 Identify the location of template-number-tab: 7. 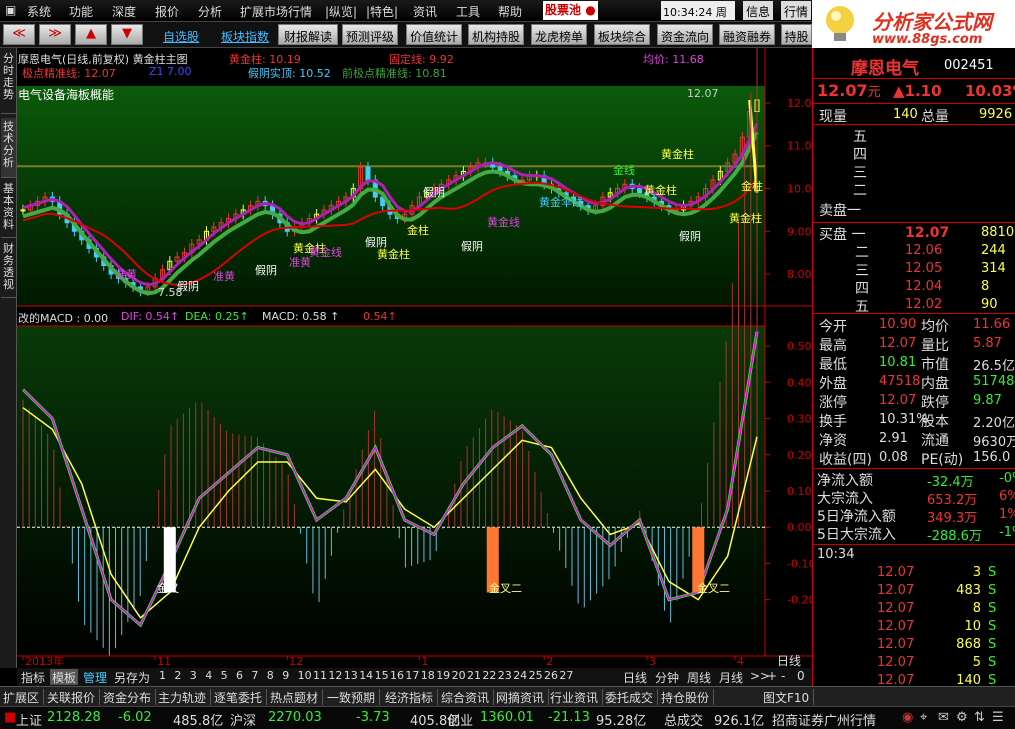
(254, 677).